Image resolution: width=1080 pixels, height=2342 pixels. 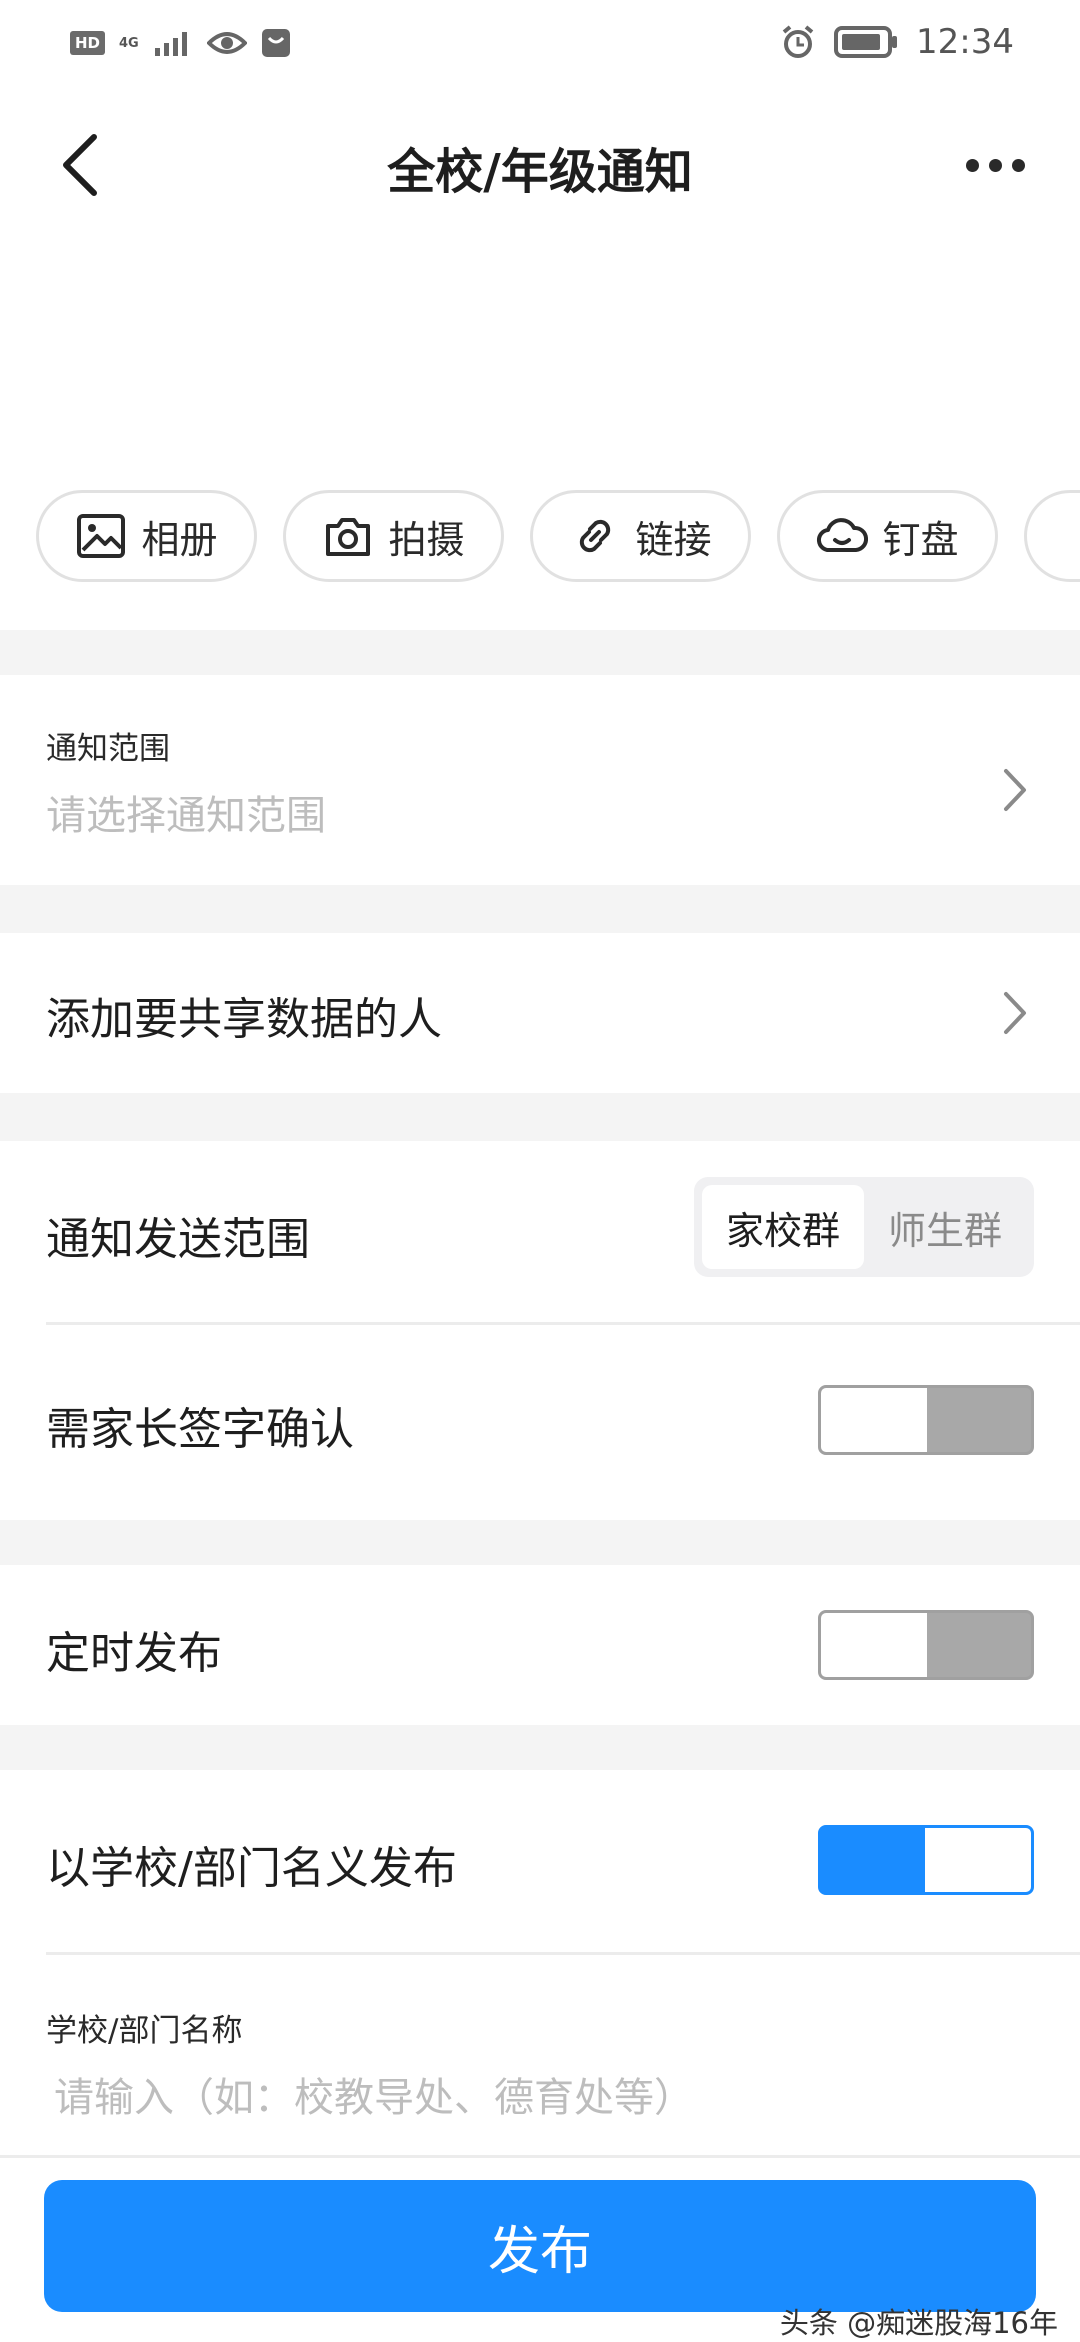 I want to click on signal-icon, so click(x=170, y=44).